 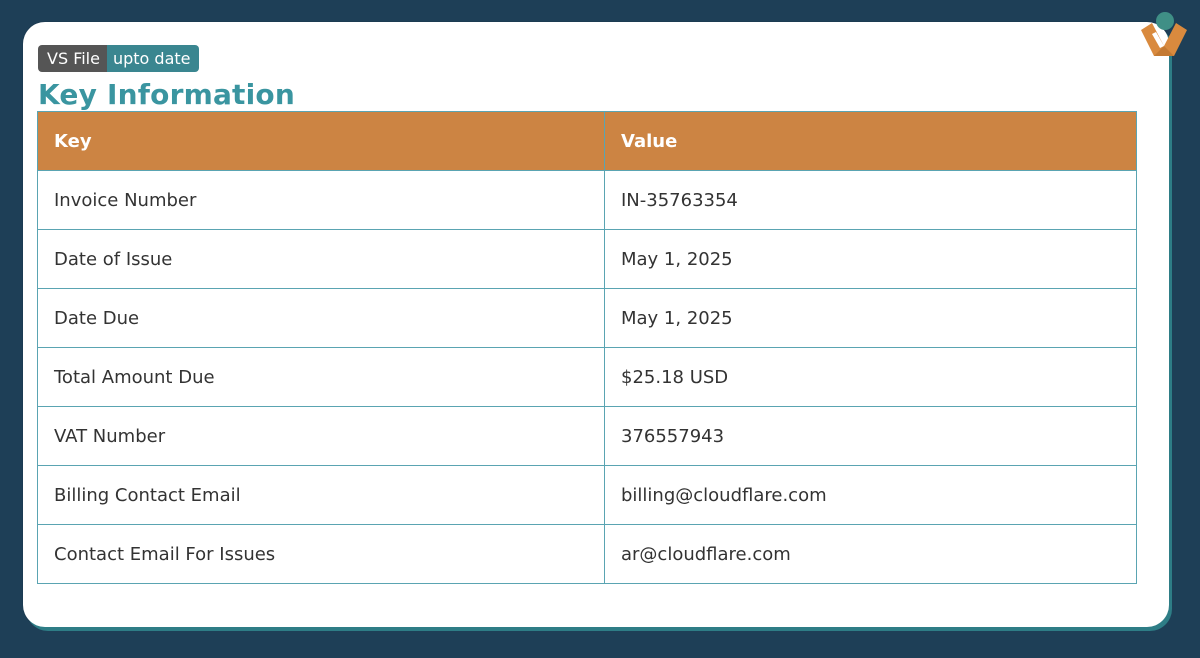 I want to click on status-badge-label: VS File, so click(x=72, y=58).